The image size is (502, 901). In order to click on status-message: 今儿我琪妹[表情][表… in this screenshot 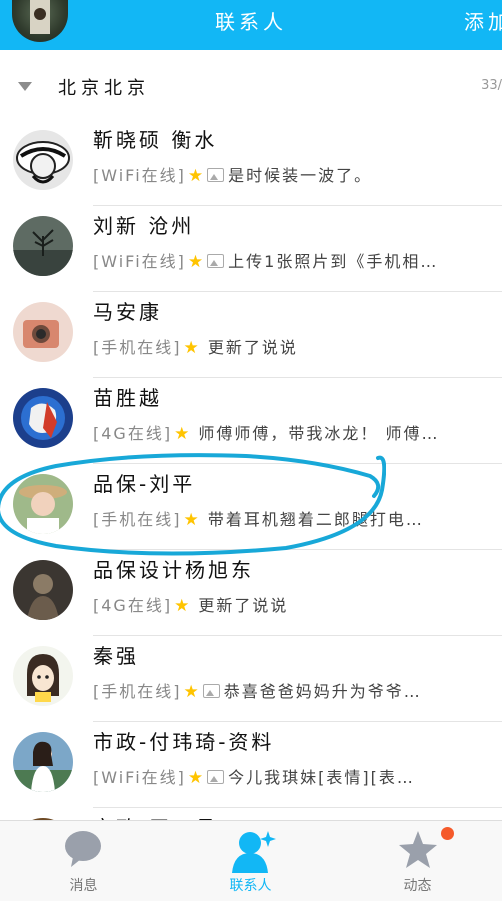, I will do `click(321, 777)`.